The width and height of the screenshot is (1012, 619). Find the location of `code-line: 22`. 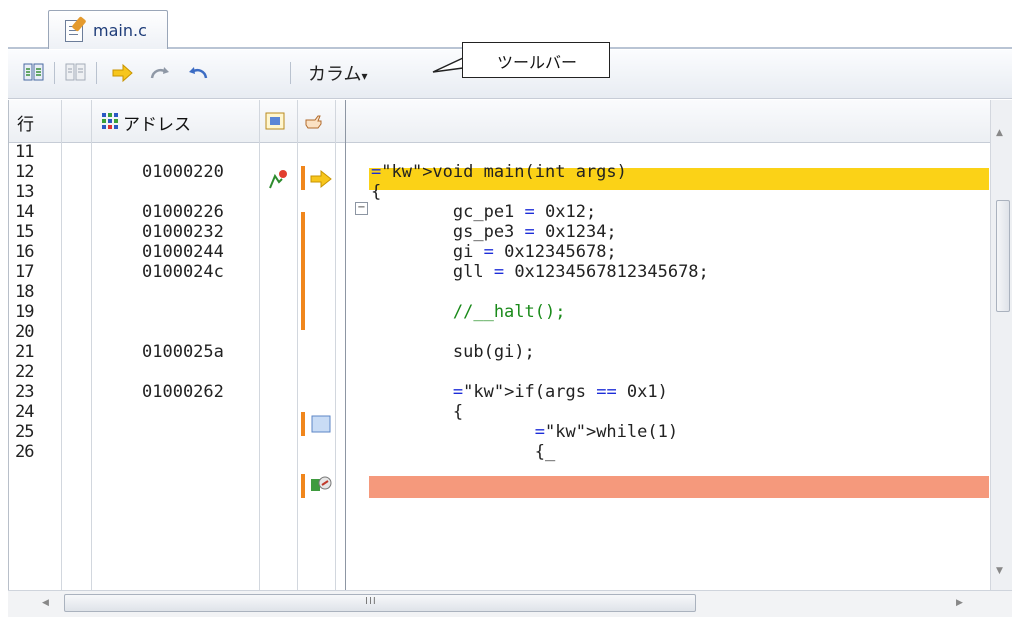

code-line: 22 is located at coordinates (500, 373).